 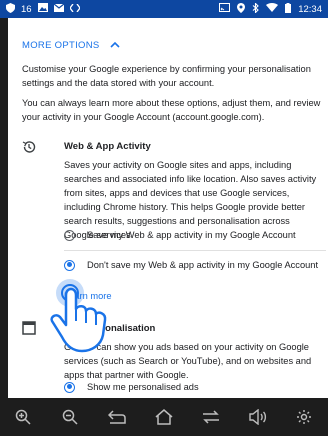 I want to click on save-activity-radio, so click(x=69, y=235).